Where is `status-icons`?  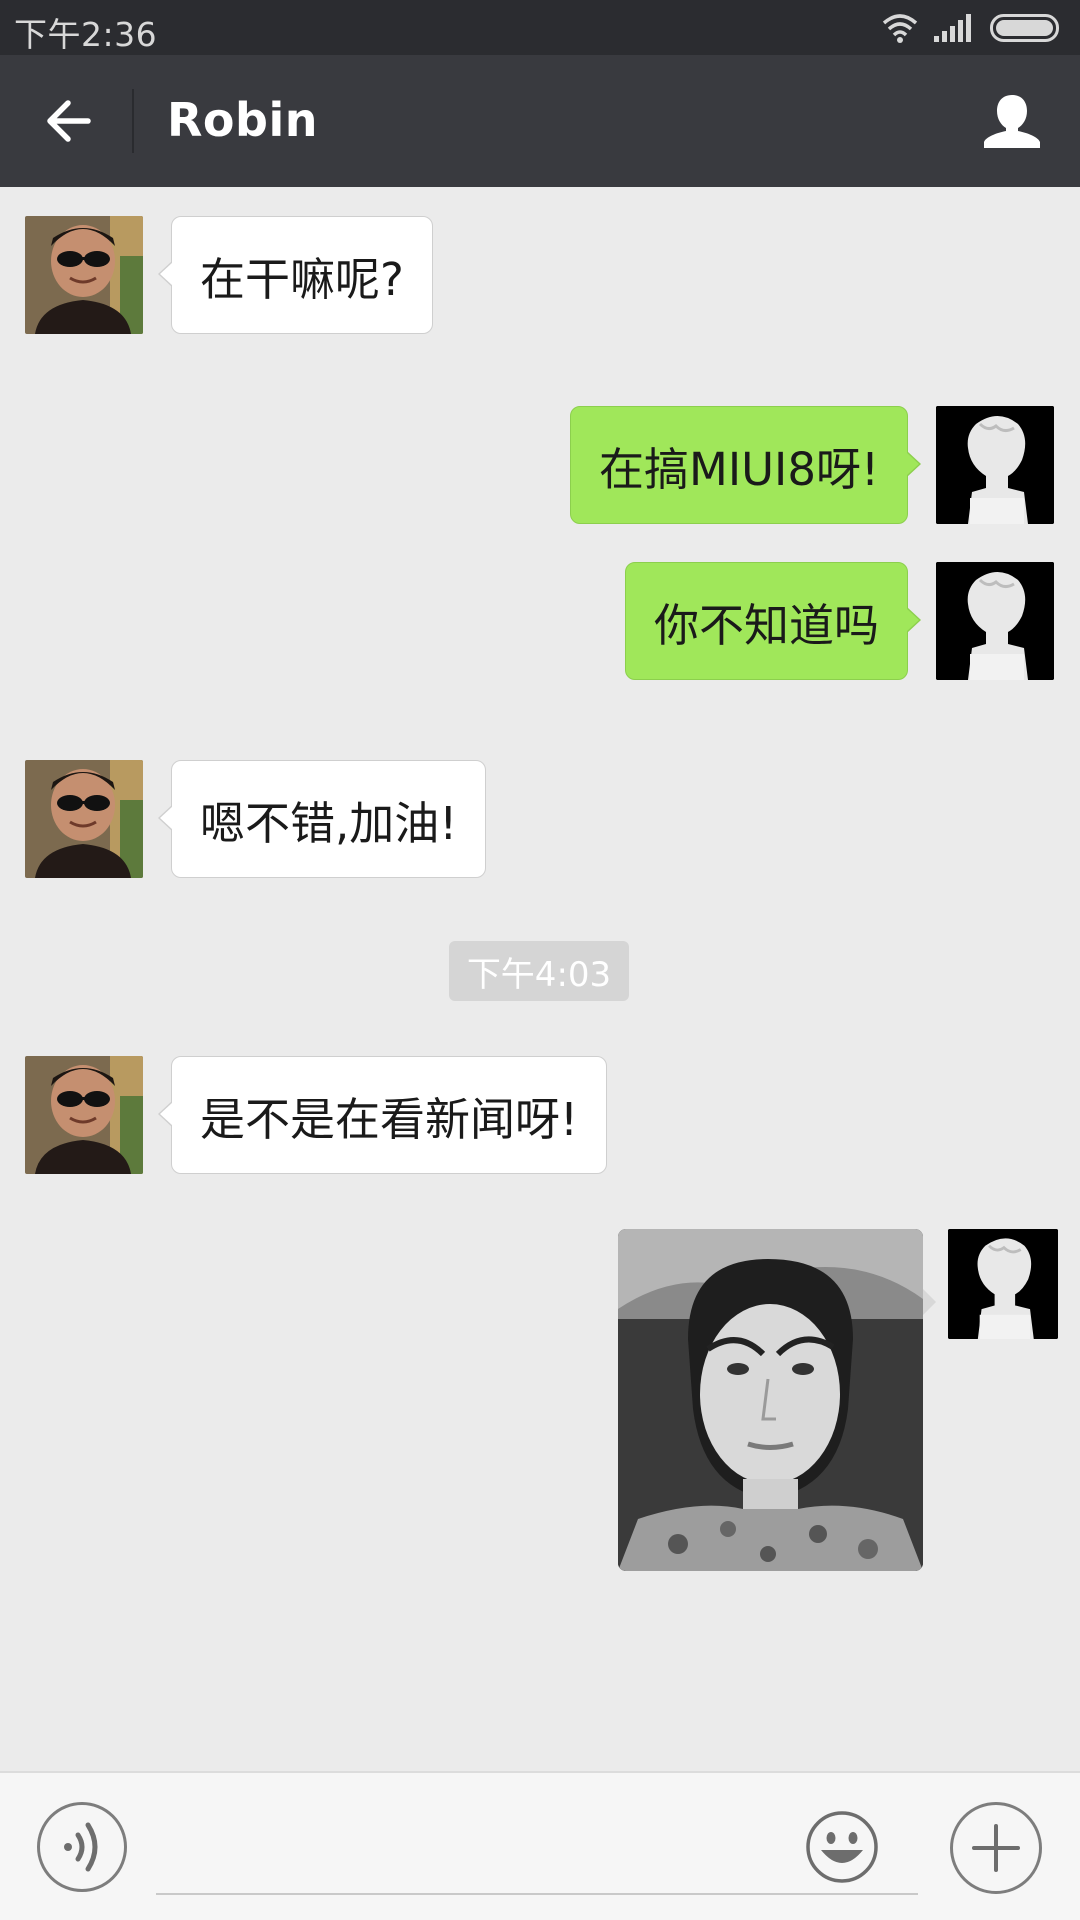
status-icons is located at coordinates (972, 28).